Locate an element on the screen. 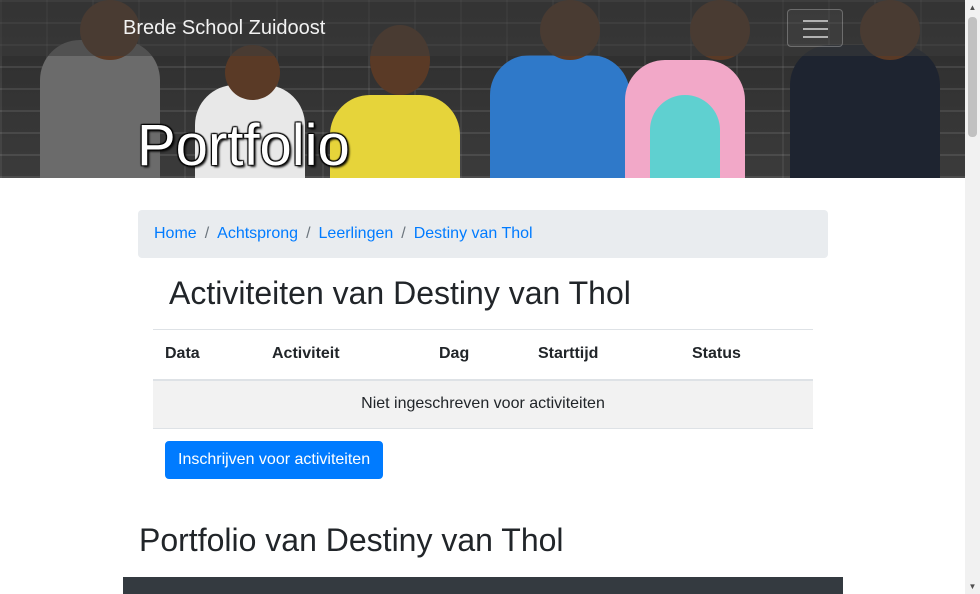 This screenshot has height=594, width=980. portfolio-panel is located at coordinates (483, 585).